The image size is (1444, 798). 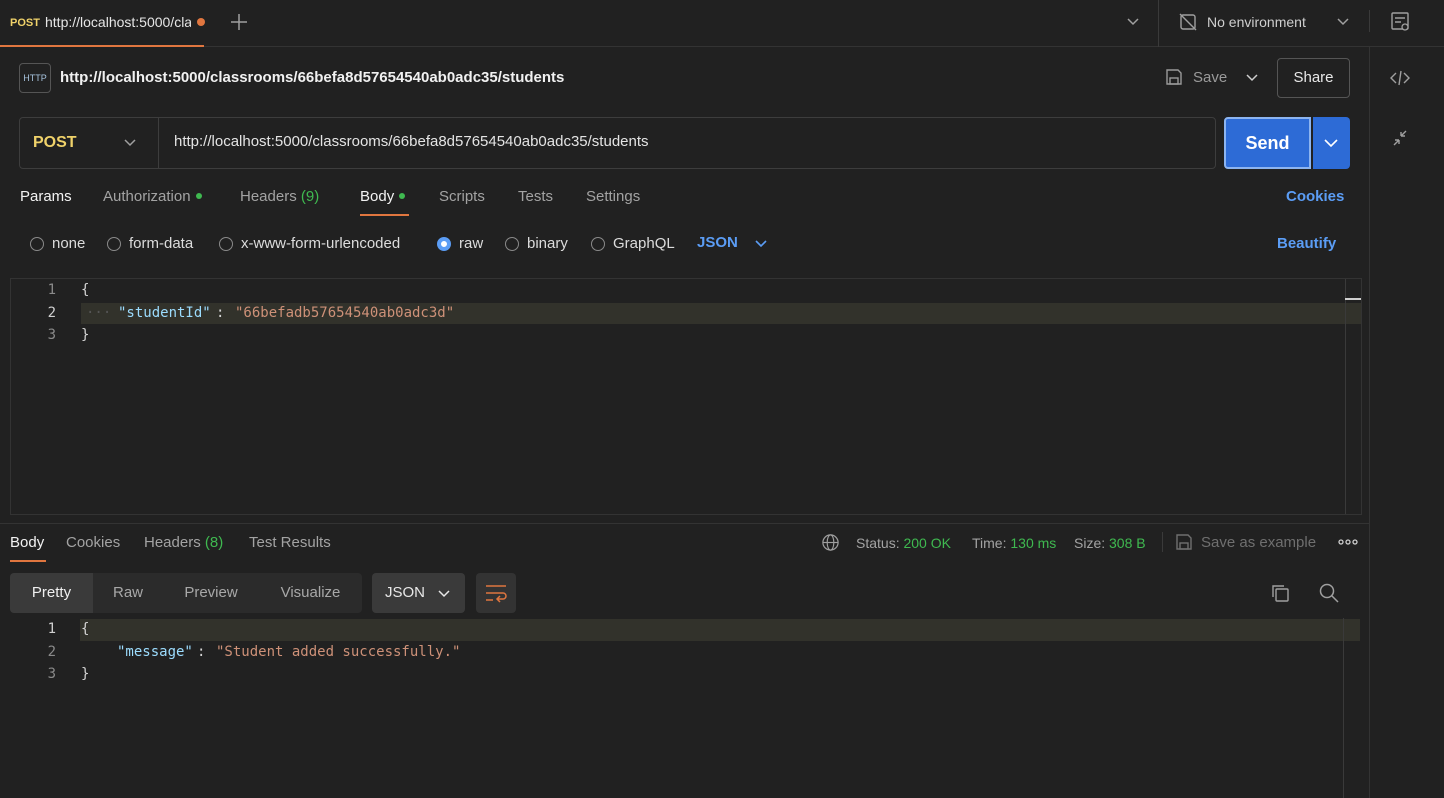 I want to click on headers-count: (9), so click(x=310, y=196).